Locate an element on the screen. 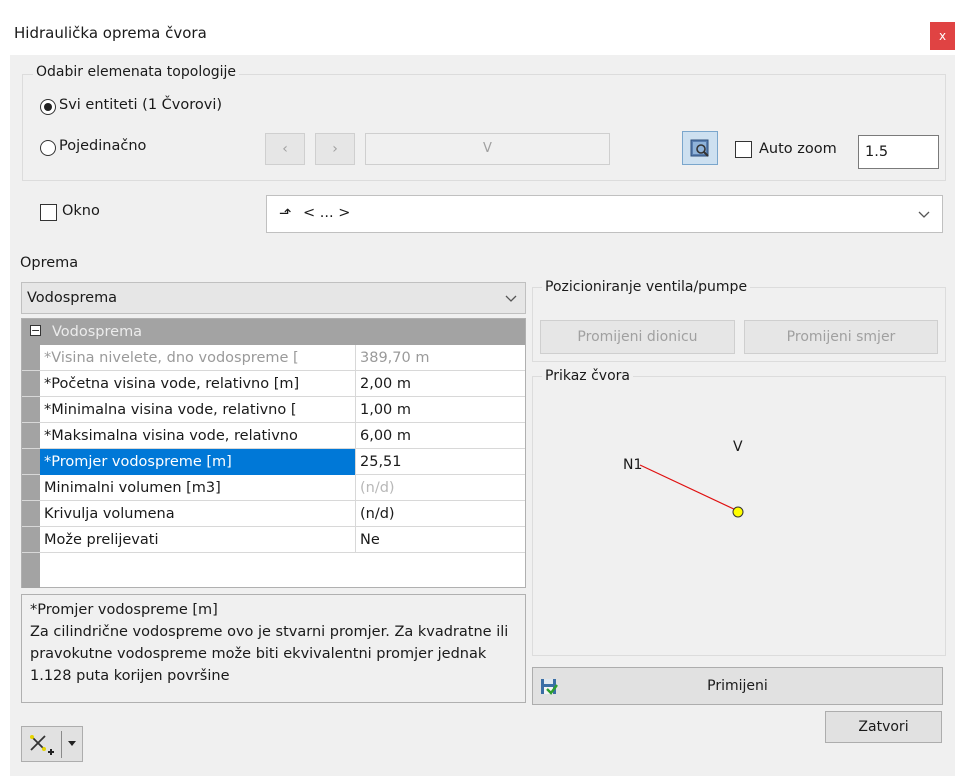 The width and height of the screenshot is (955, 776). property-row: *Promjer vodospreme [m] 25,51 is located at coordinates (273, 462).